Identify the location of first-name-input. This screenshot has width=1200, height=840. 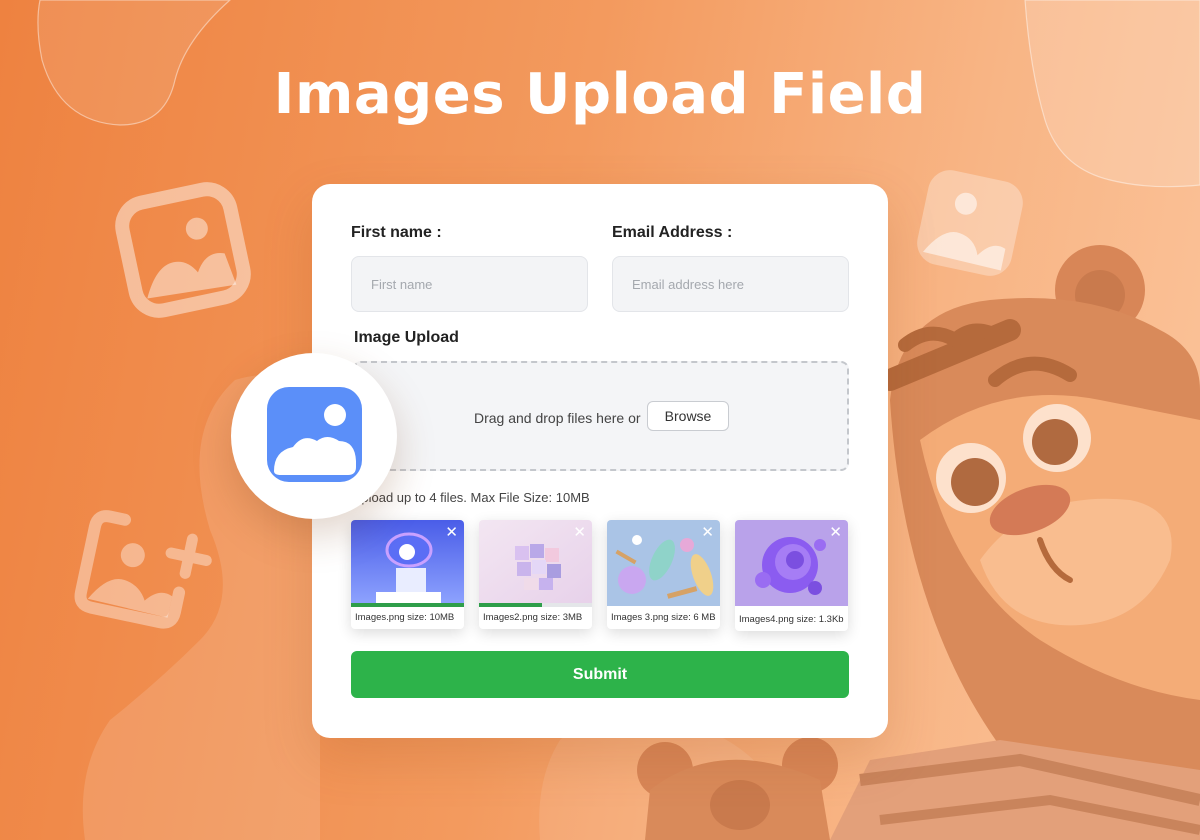
(469, 284).